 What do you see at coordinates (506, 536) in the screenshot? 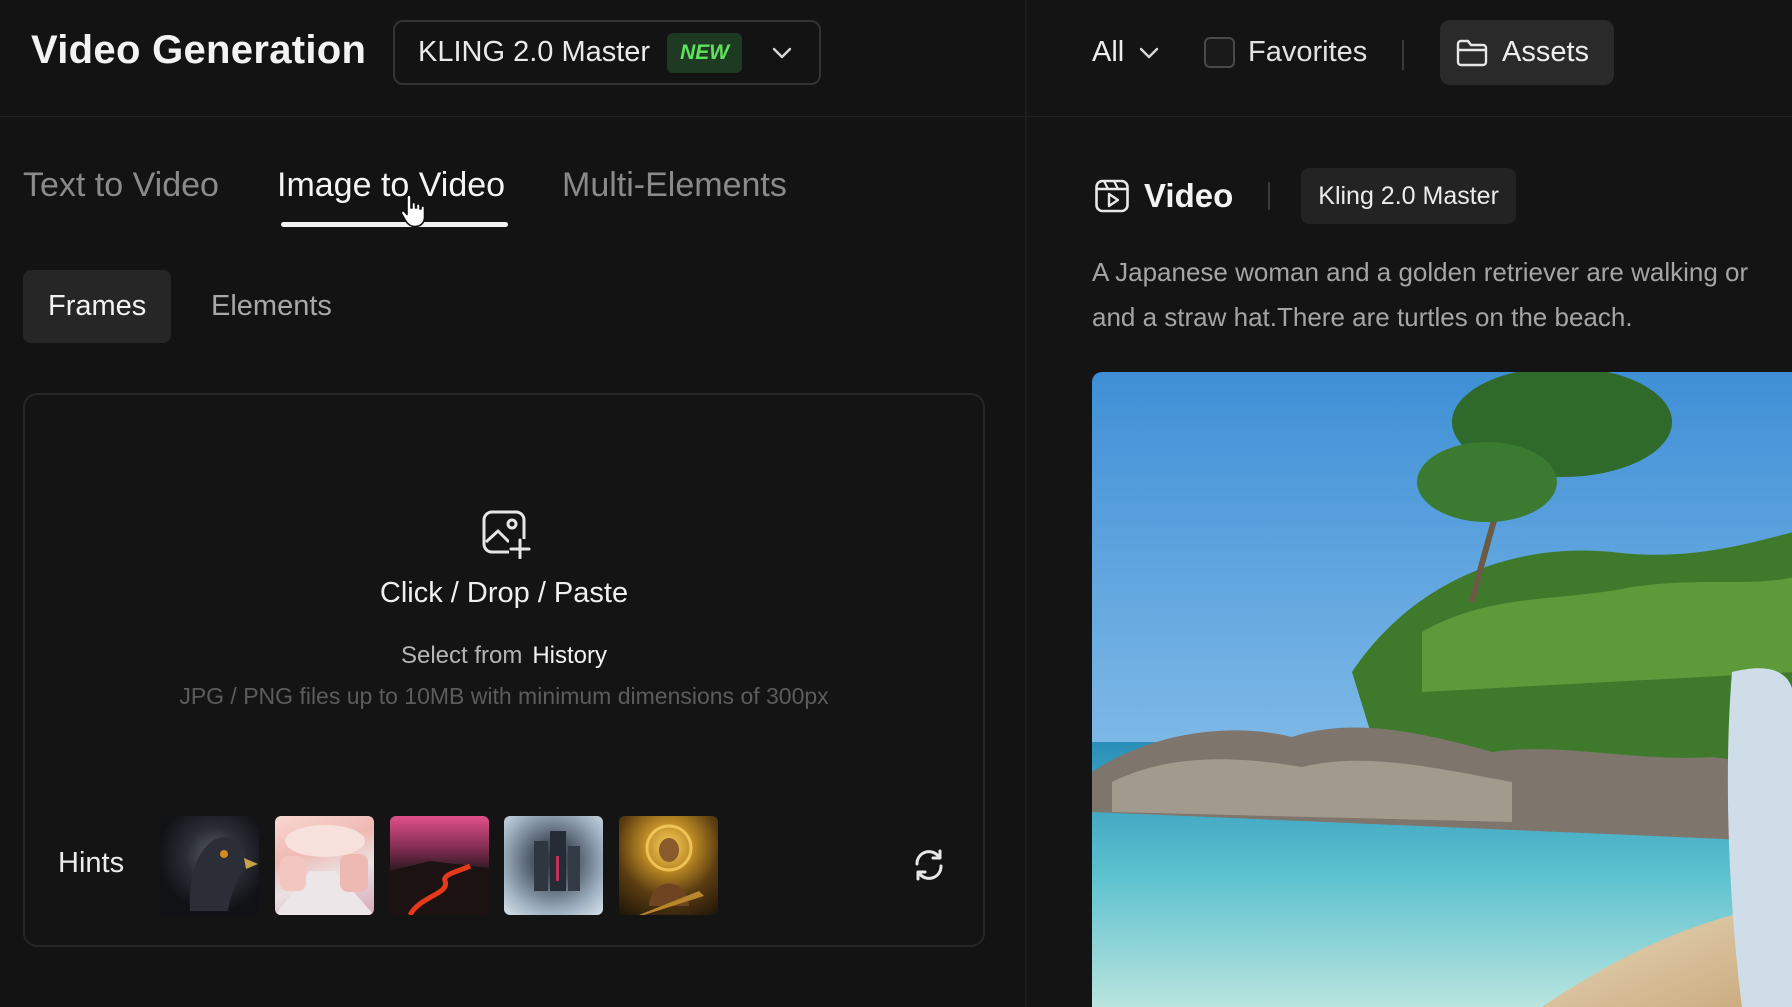
I see `add-image-icon` at bounding box center [506, 536].